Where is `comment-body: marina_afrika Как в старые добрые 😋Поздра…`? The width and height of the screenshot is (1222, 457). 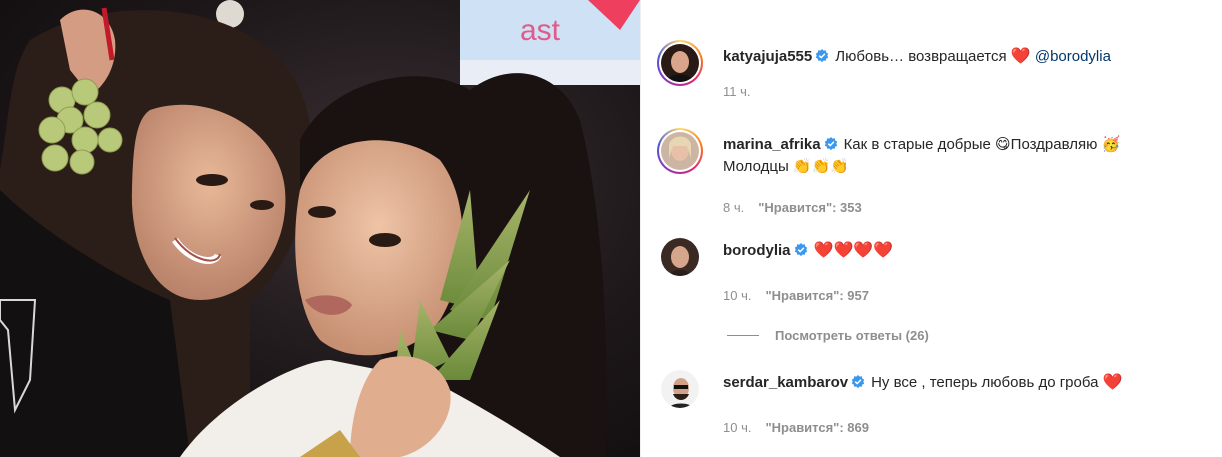 comment-body: marina_afrika Как в старые добрые 😋Поздра… is located at coordinates (968, 156).